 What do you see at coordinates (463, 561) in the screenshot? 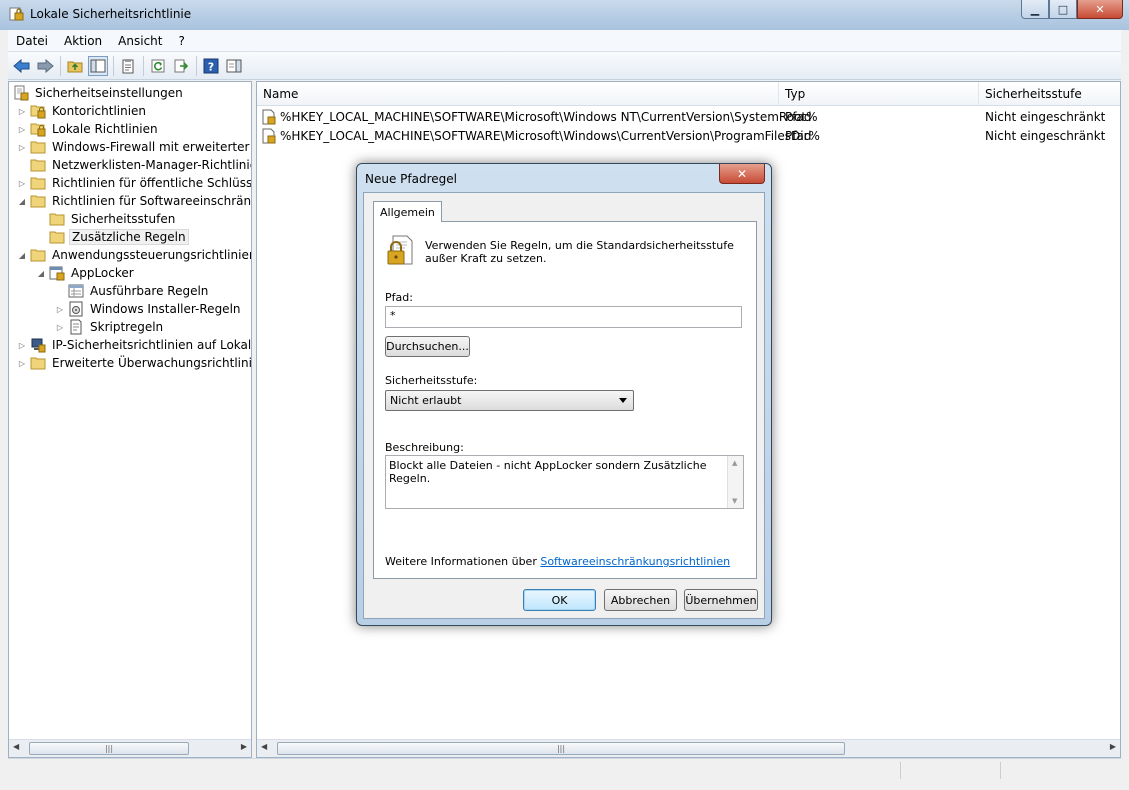
I see `more-info-prefix: Weitere Informationen über` at bounding box center [463, 561].